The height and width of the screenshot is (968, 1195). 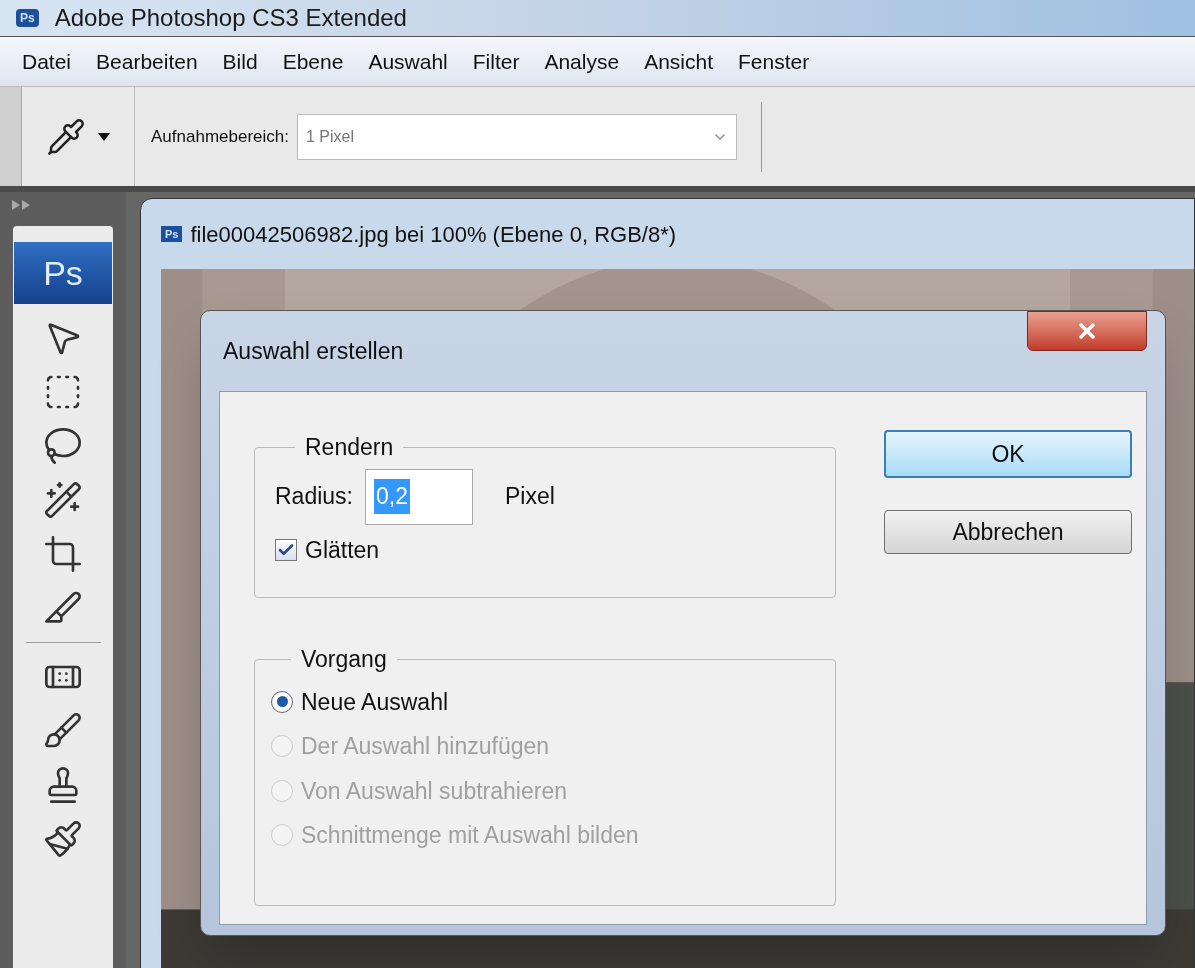 What do you see at coordinates (63, 273) in the screenshot?
I see `photoshop-logo: Ps` at bounding box center [63, 273].